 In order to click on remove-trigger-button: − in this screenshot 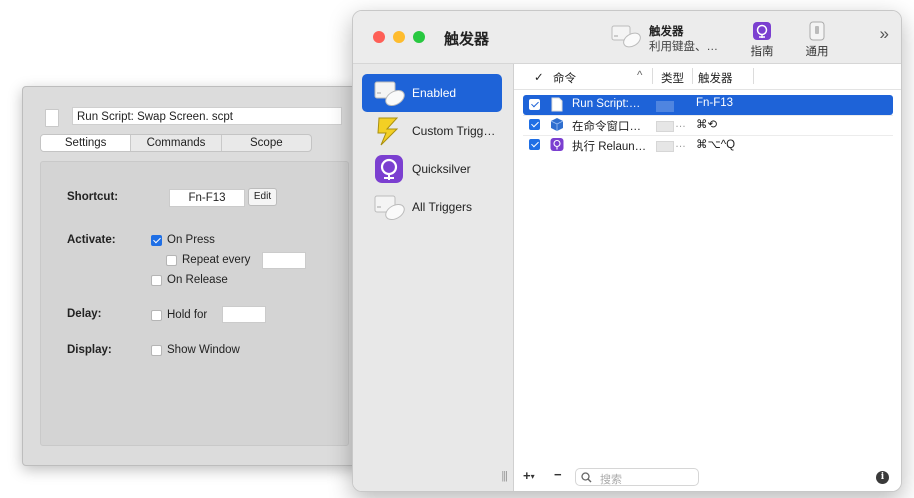, I will do `click(558, 474)`.